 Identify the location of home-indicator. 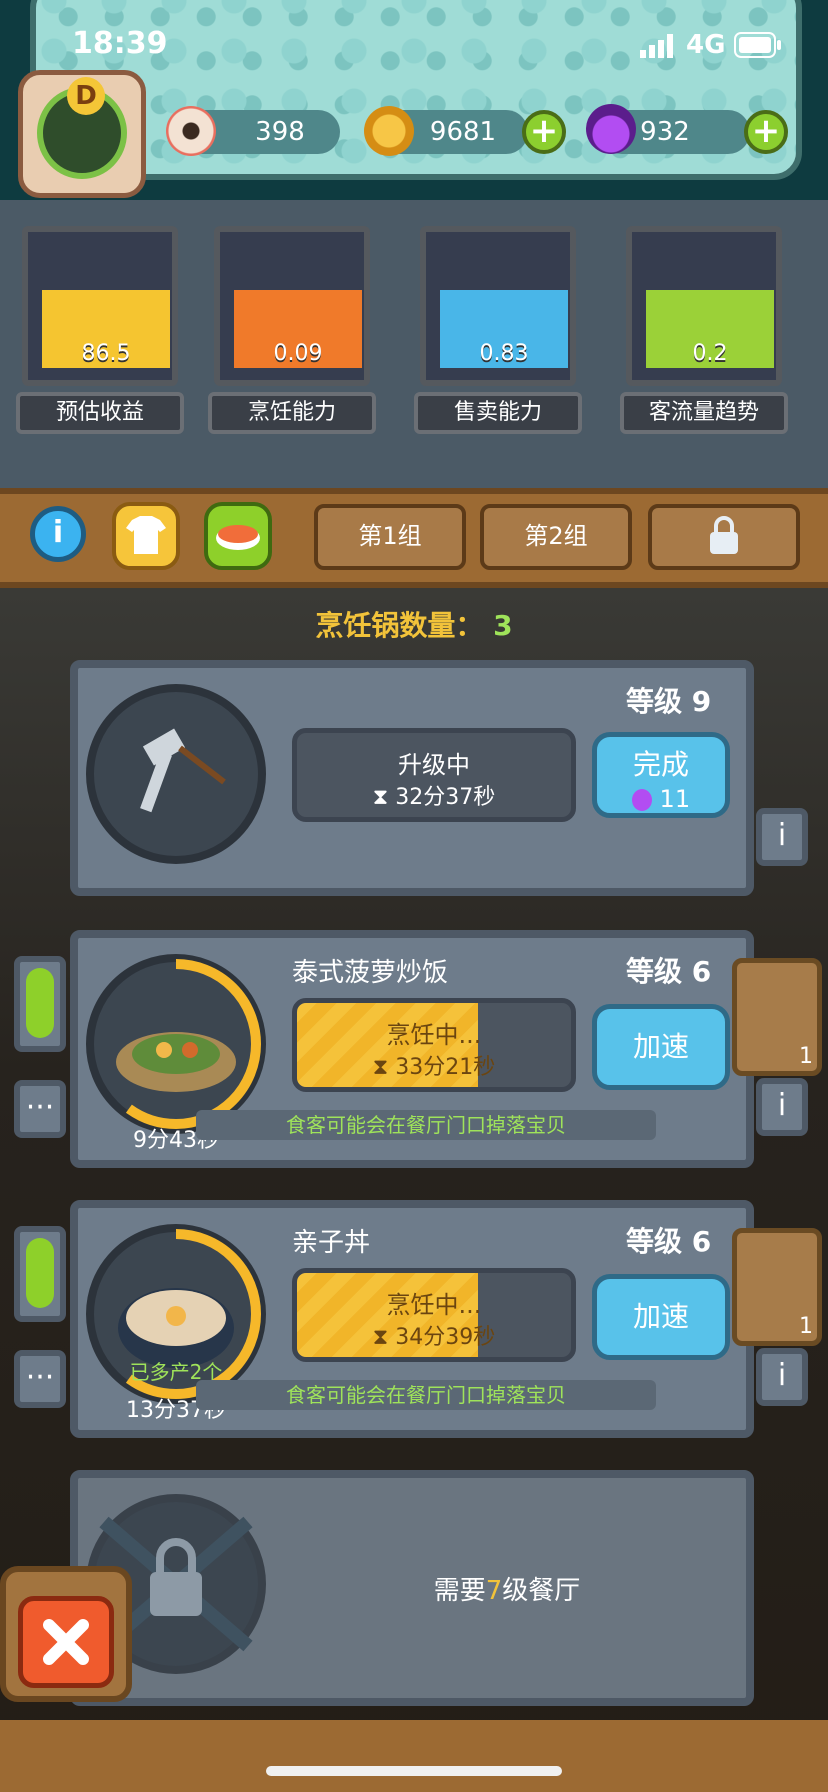
(414, 1771).